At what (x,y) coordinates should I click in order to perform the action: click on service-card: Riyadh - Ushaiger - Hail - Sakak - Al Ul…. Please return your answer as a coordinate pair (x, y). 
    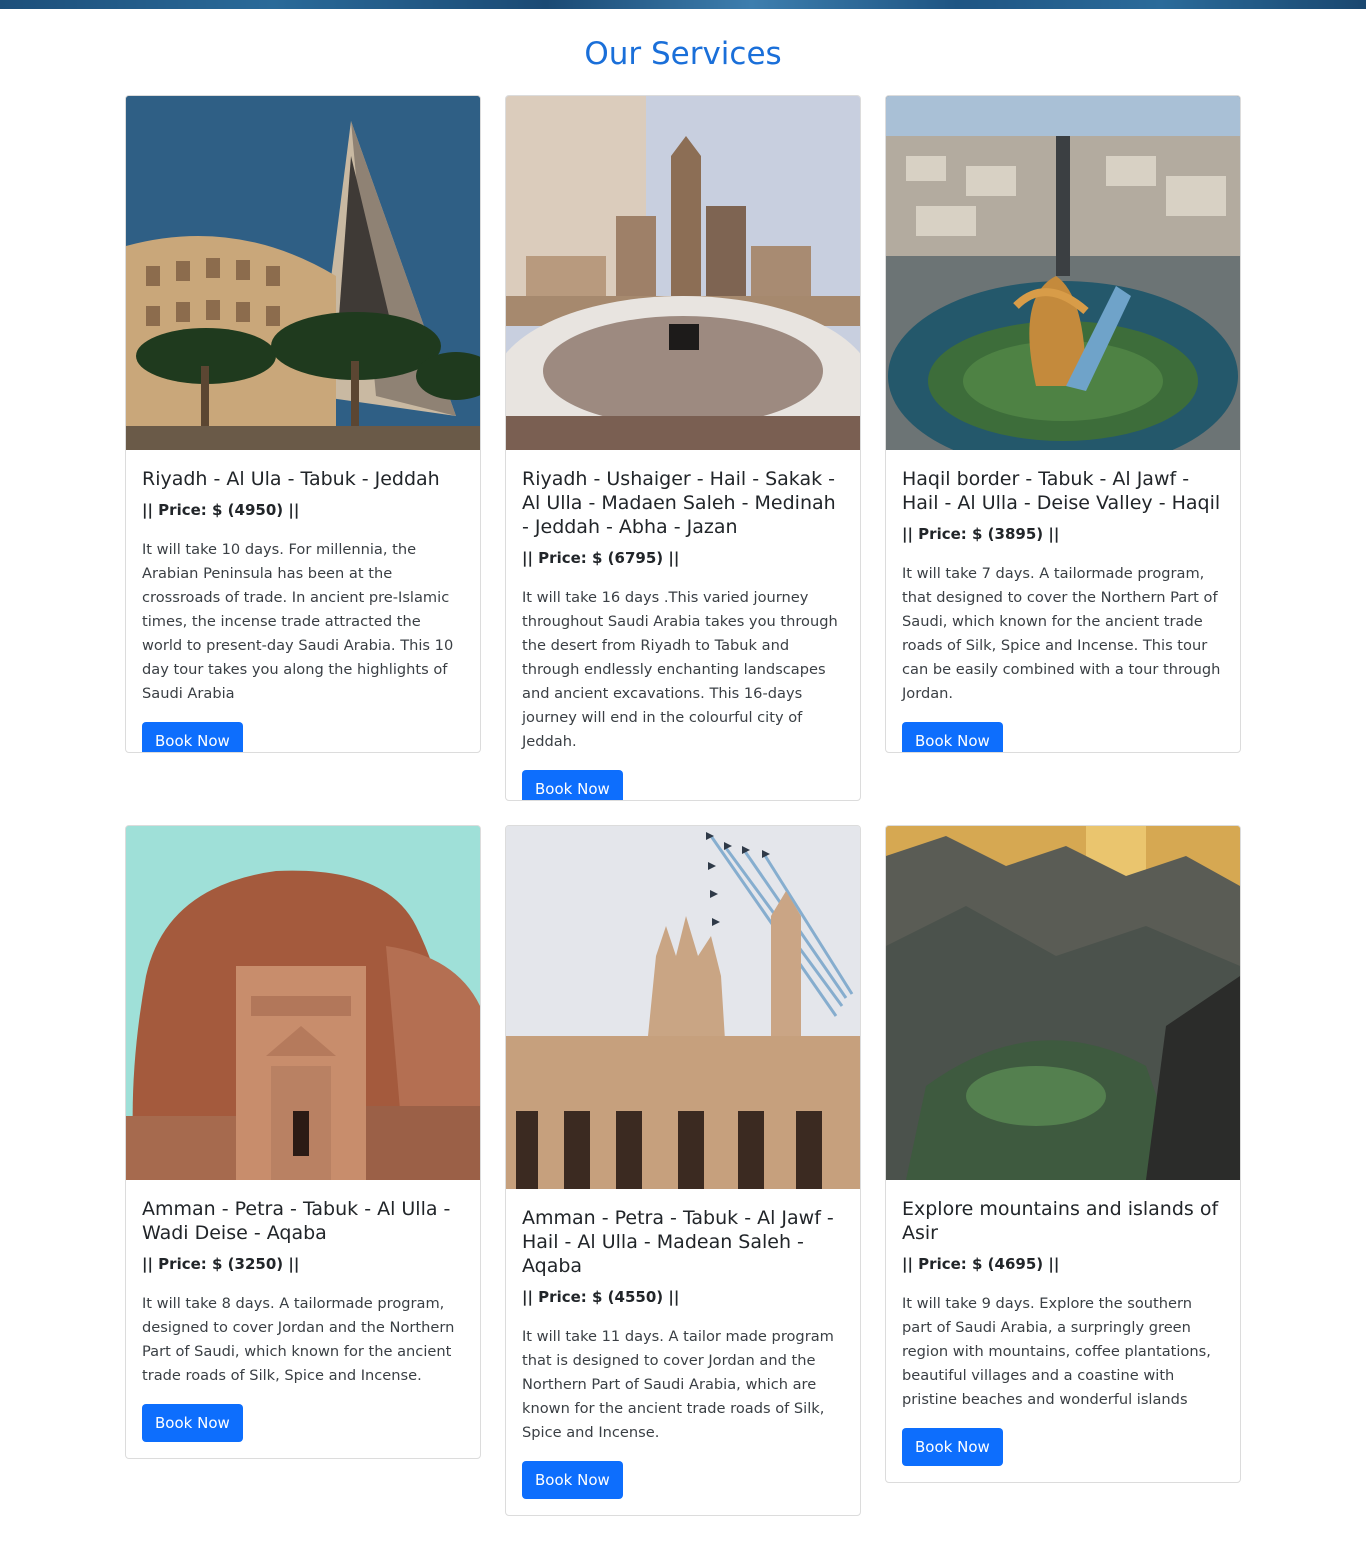
    Looking at the image, I should click on (683, 448).